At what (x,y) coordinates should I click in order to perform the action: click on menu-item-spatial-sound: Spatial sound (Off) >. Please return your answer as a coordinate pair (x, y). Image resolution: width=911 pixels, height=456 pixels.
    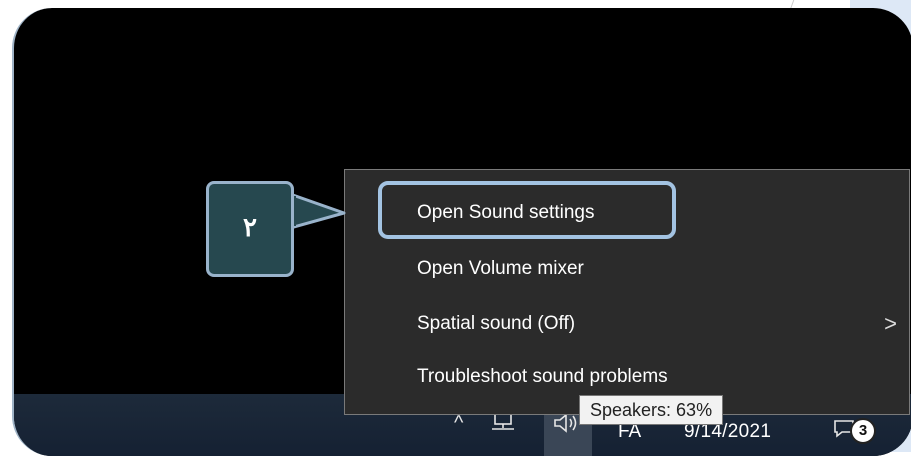
    Looking at the image, I should click on (627, 324).